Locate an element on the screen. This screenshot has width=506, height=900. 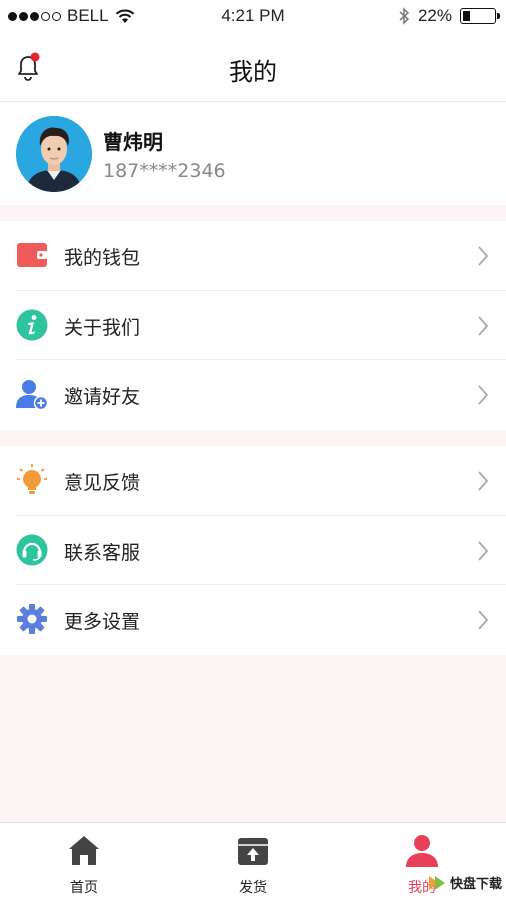
wallet-icon is located at coordinates (32, 255).